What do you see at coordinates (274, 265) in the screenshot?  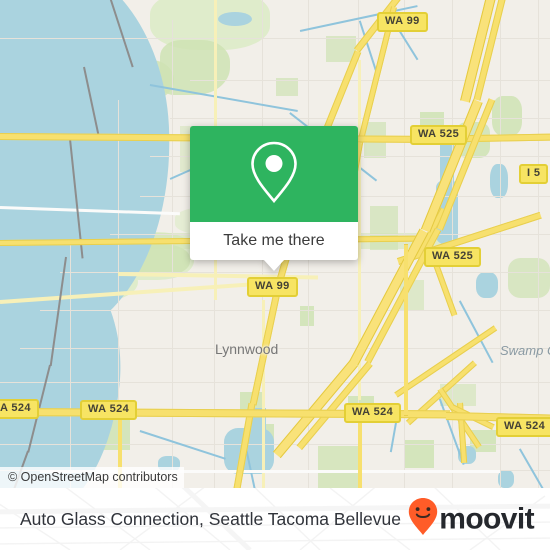 I see `callout-pointer` at bounding box center [274, 265].